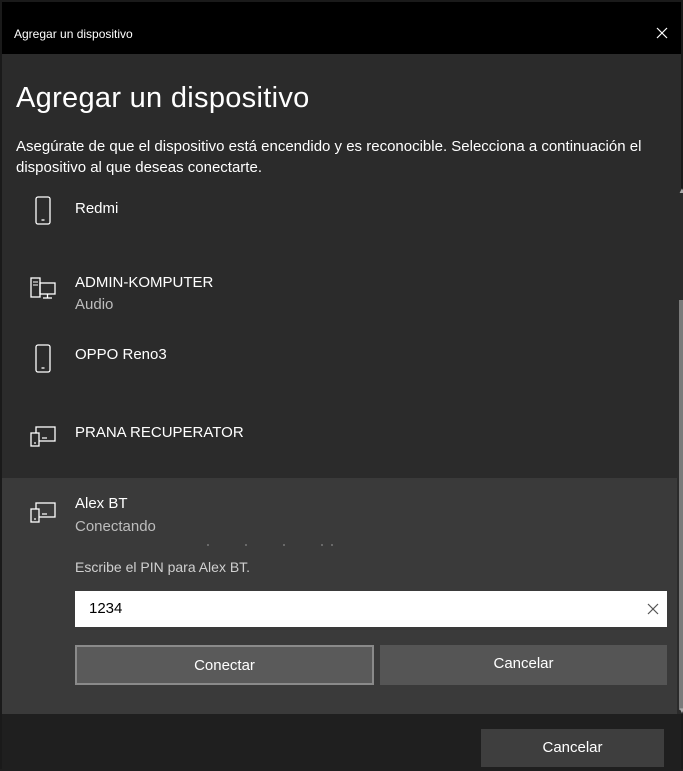  What do you see at coordinates (341, 742) in the screenshot?
I see `dialog-footer: Cancelar` at bounding box center [341, 742].